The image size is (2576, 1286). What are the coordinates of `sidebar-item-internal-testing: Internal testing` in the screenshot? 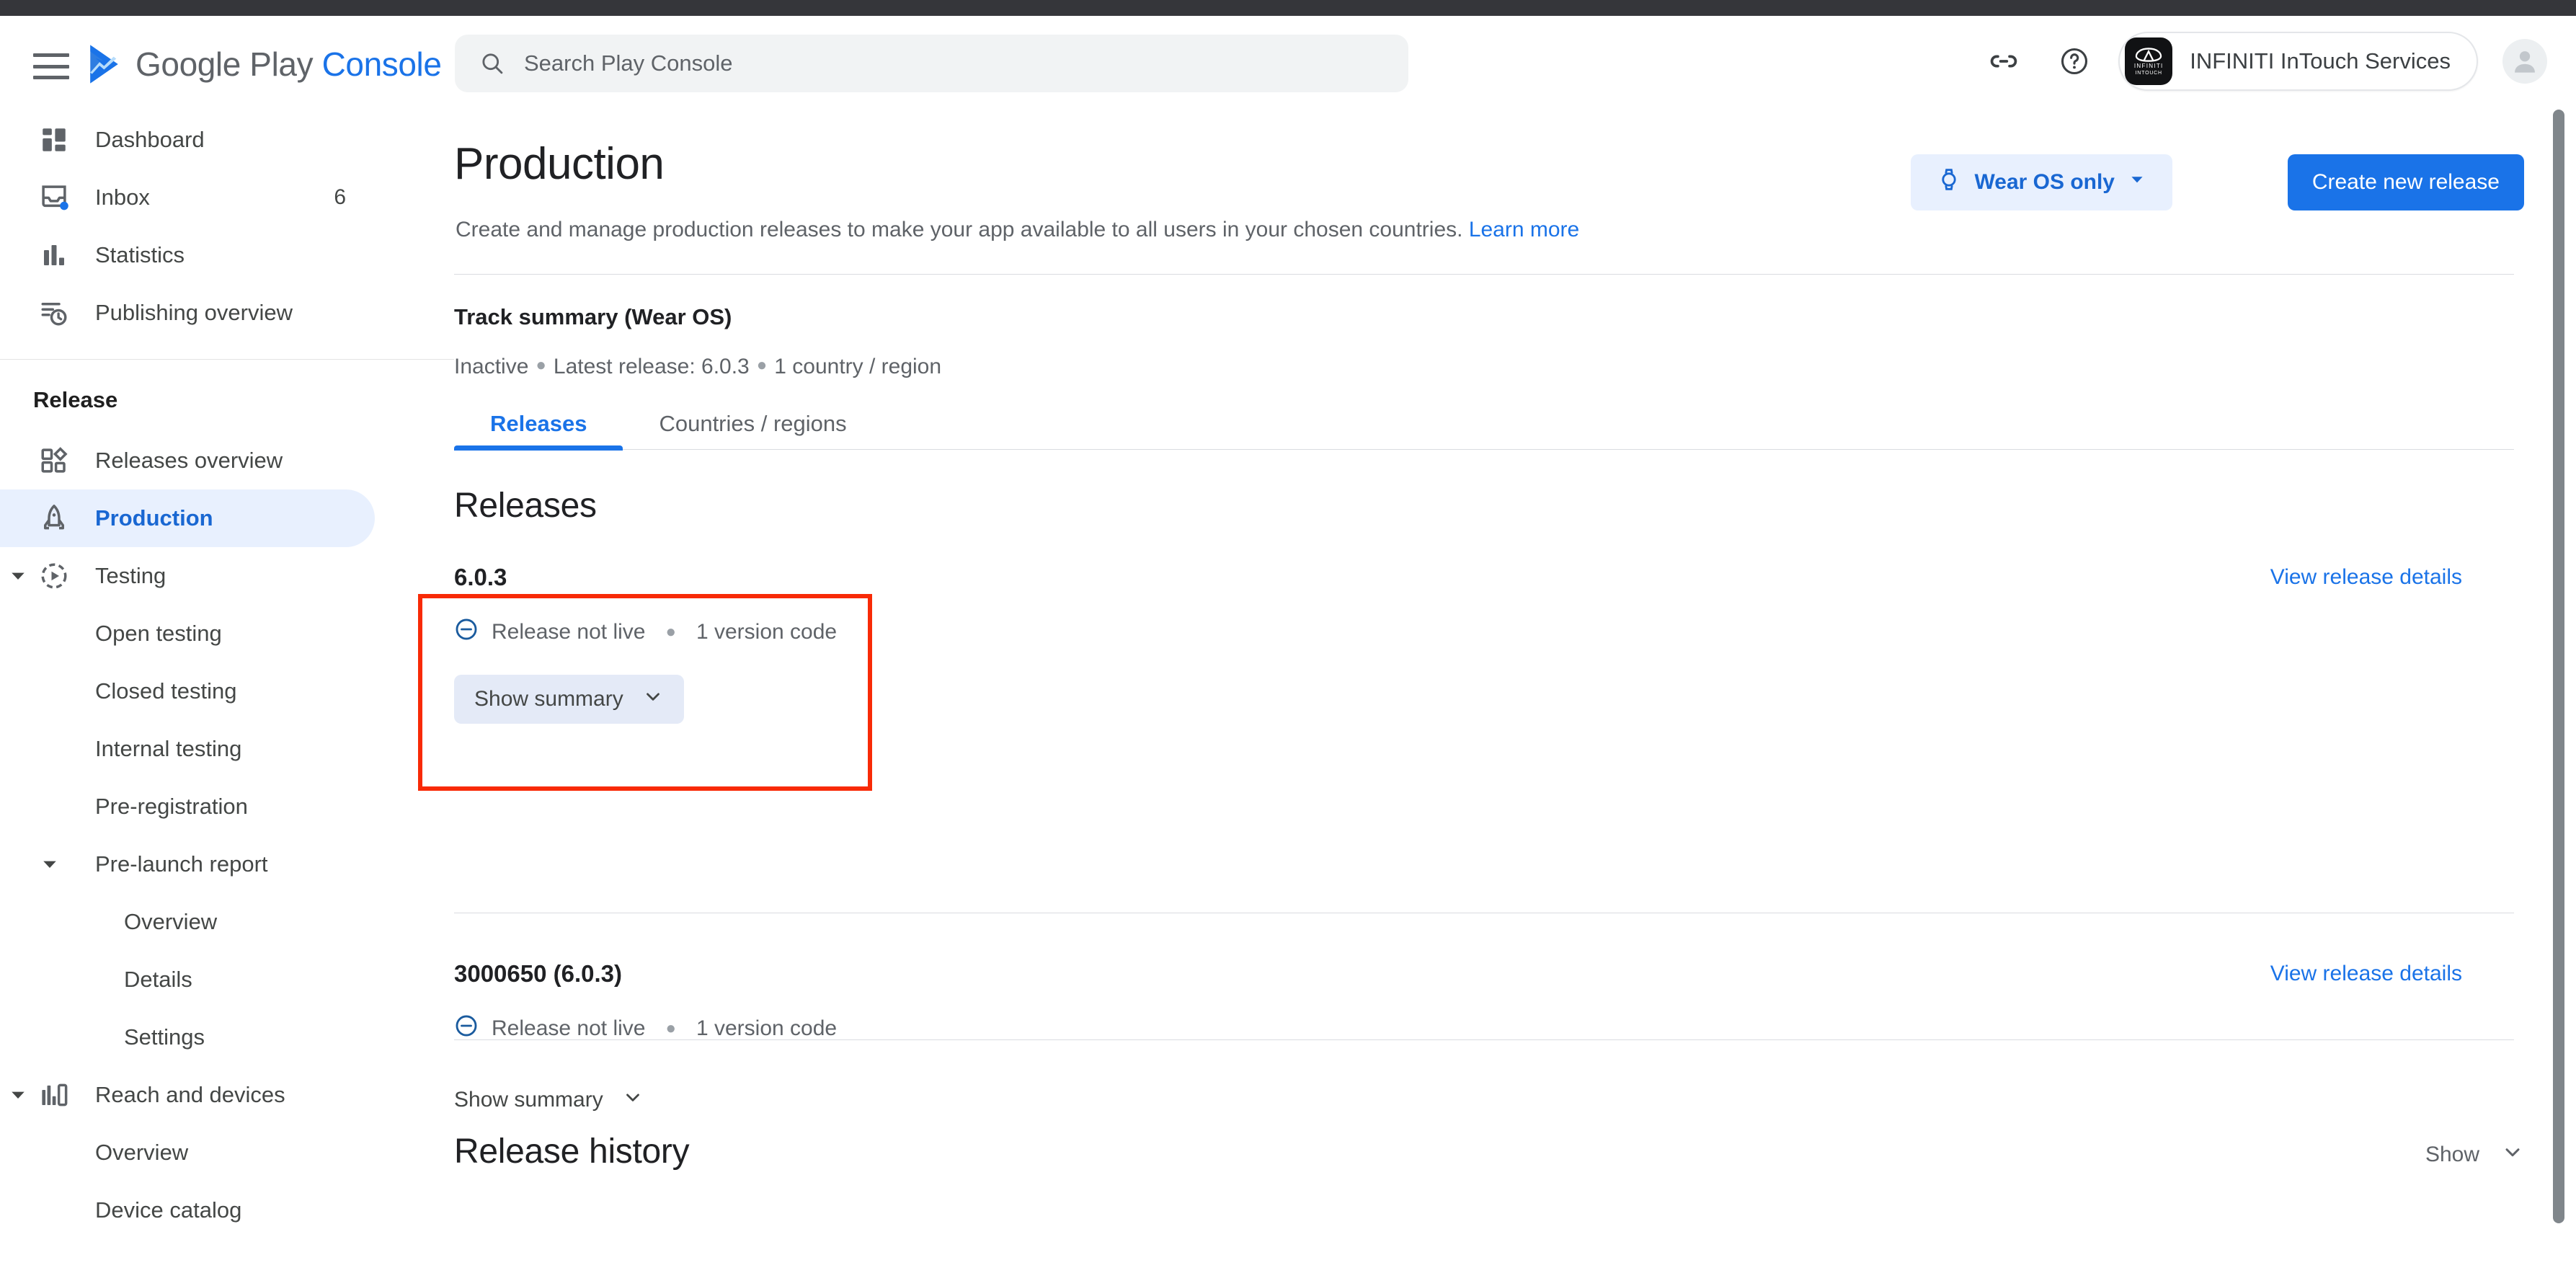 It's located at (187, 749).